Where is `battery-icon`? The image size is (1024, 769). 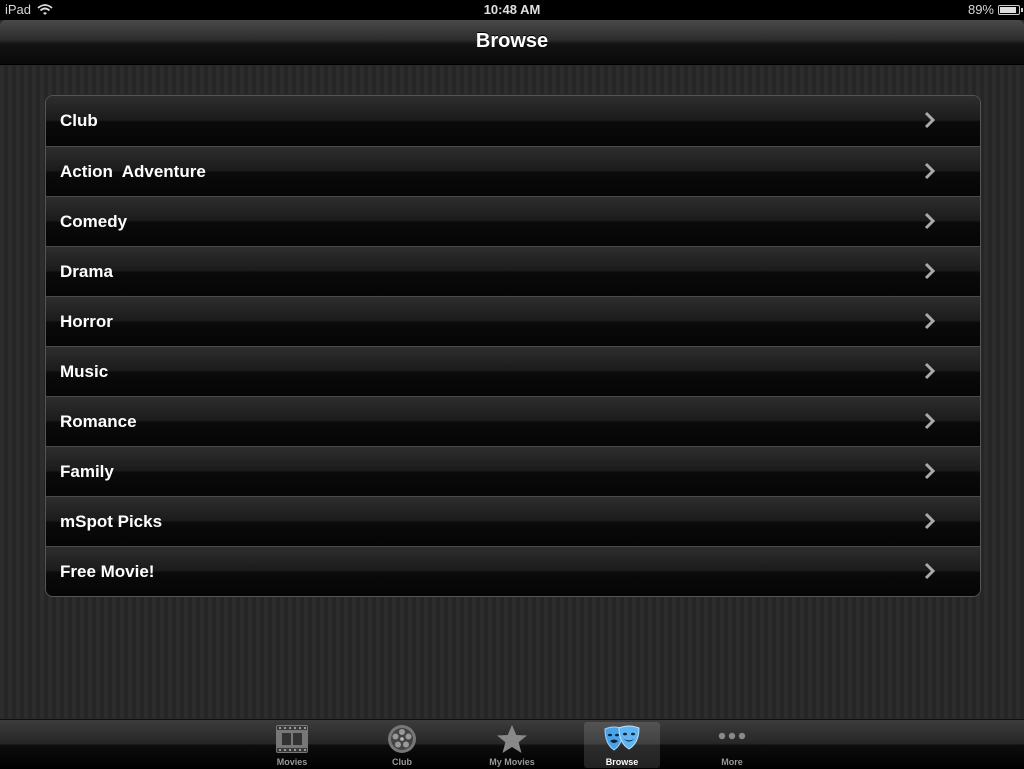
battery-icon is located at coordinates (1010, 9).